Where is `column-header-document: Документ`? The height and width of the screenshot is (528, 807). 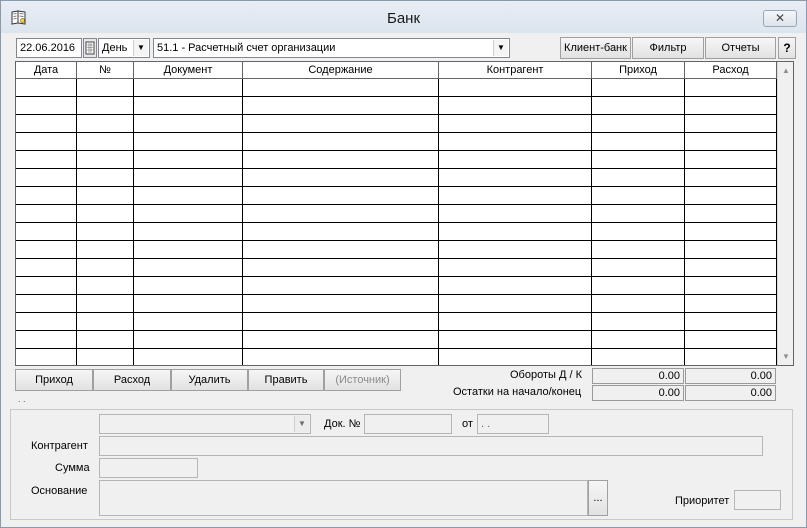 column-header-document: Документ is located at coordinates (188, 70).